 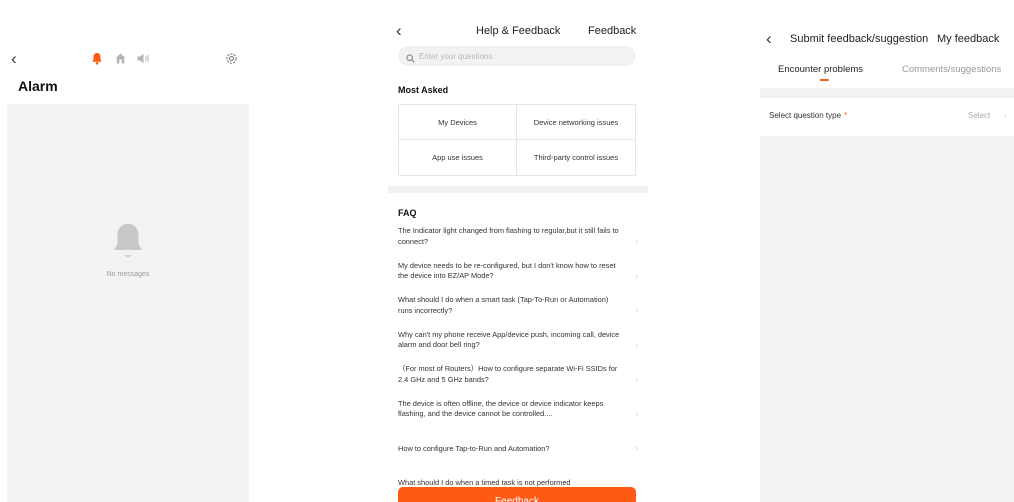 I want to click on page-title: Alarm, so click(x=38, y=86).